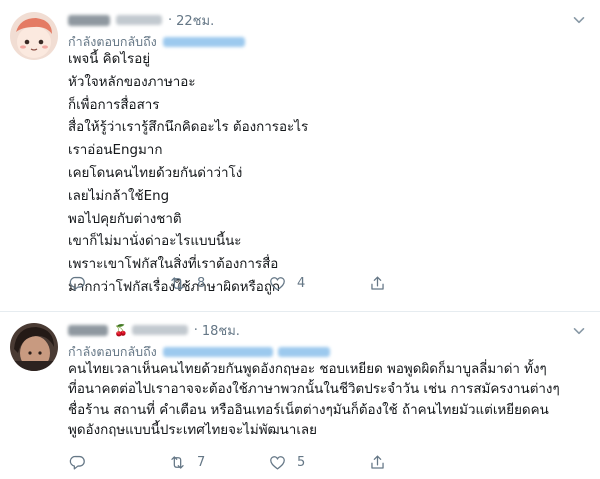 The height and width of the screenshot is (479, 600). Describe the element at coordinates (195, 20) in the screenshot. I see `tweet-timestamp: 22ชม.` at that location.